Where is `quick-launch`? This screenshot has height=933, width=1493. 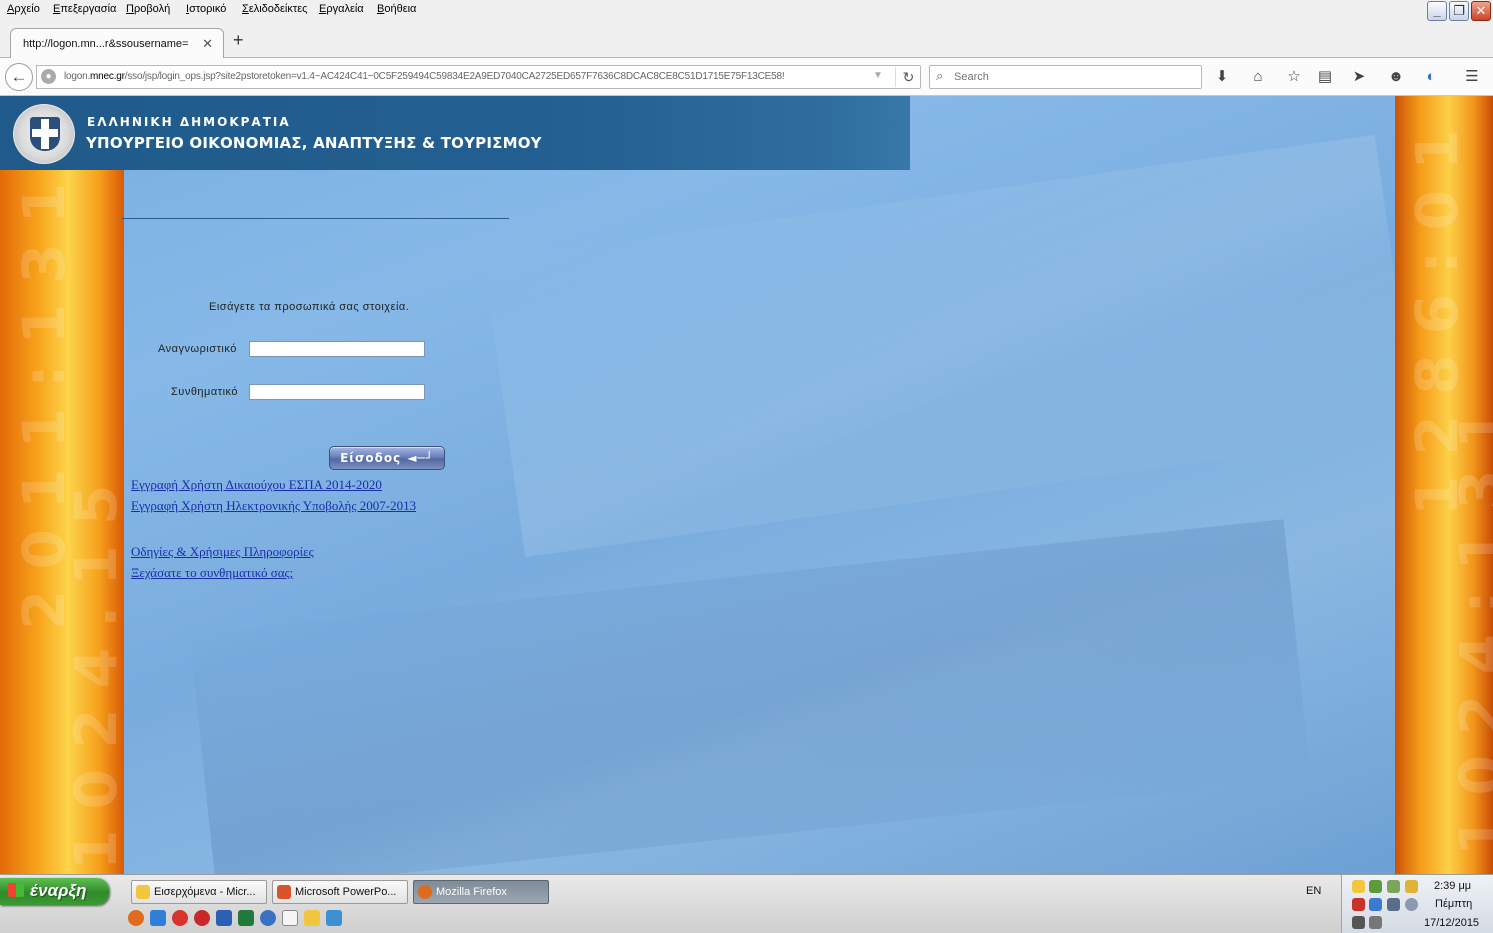 quick-launch is located at coordinates (235, 918).